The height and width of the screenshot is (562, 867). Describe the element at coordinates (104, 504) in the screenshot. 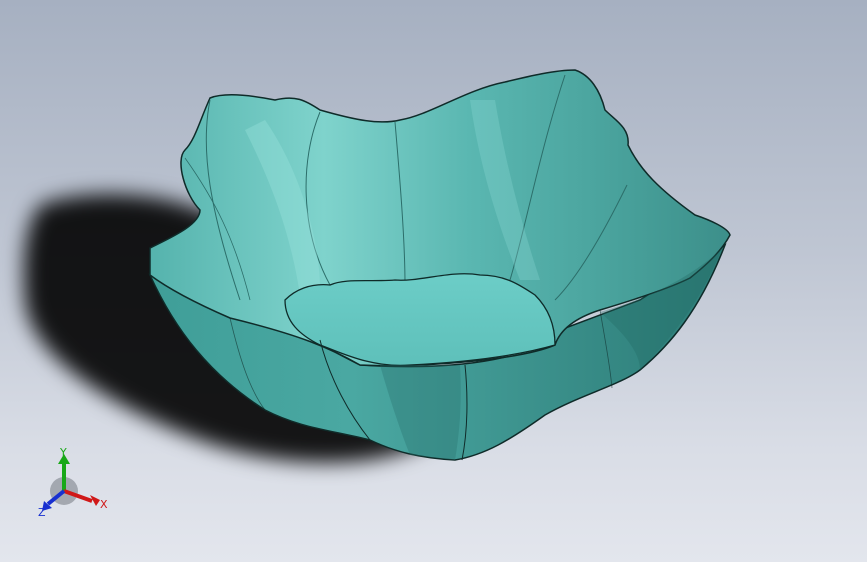

I see `x-axis-label: X` at that location.